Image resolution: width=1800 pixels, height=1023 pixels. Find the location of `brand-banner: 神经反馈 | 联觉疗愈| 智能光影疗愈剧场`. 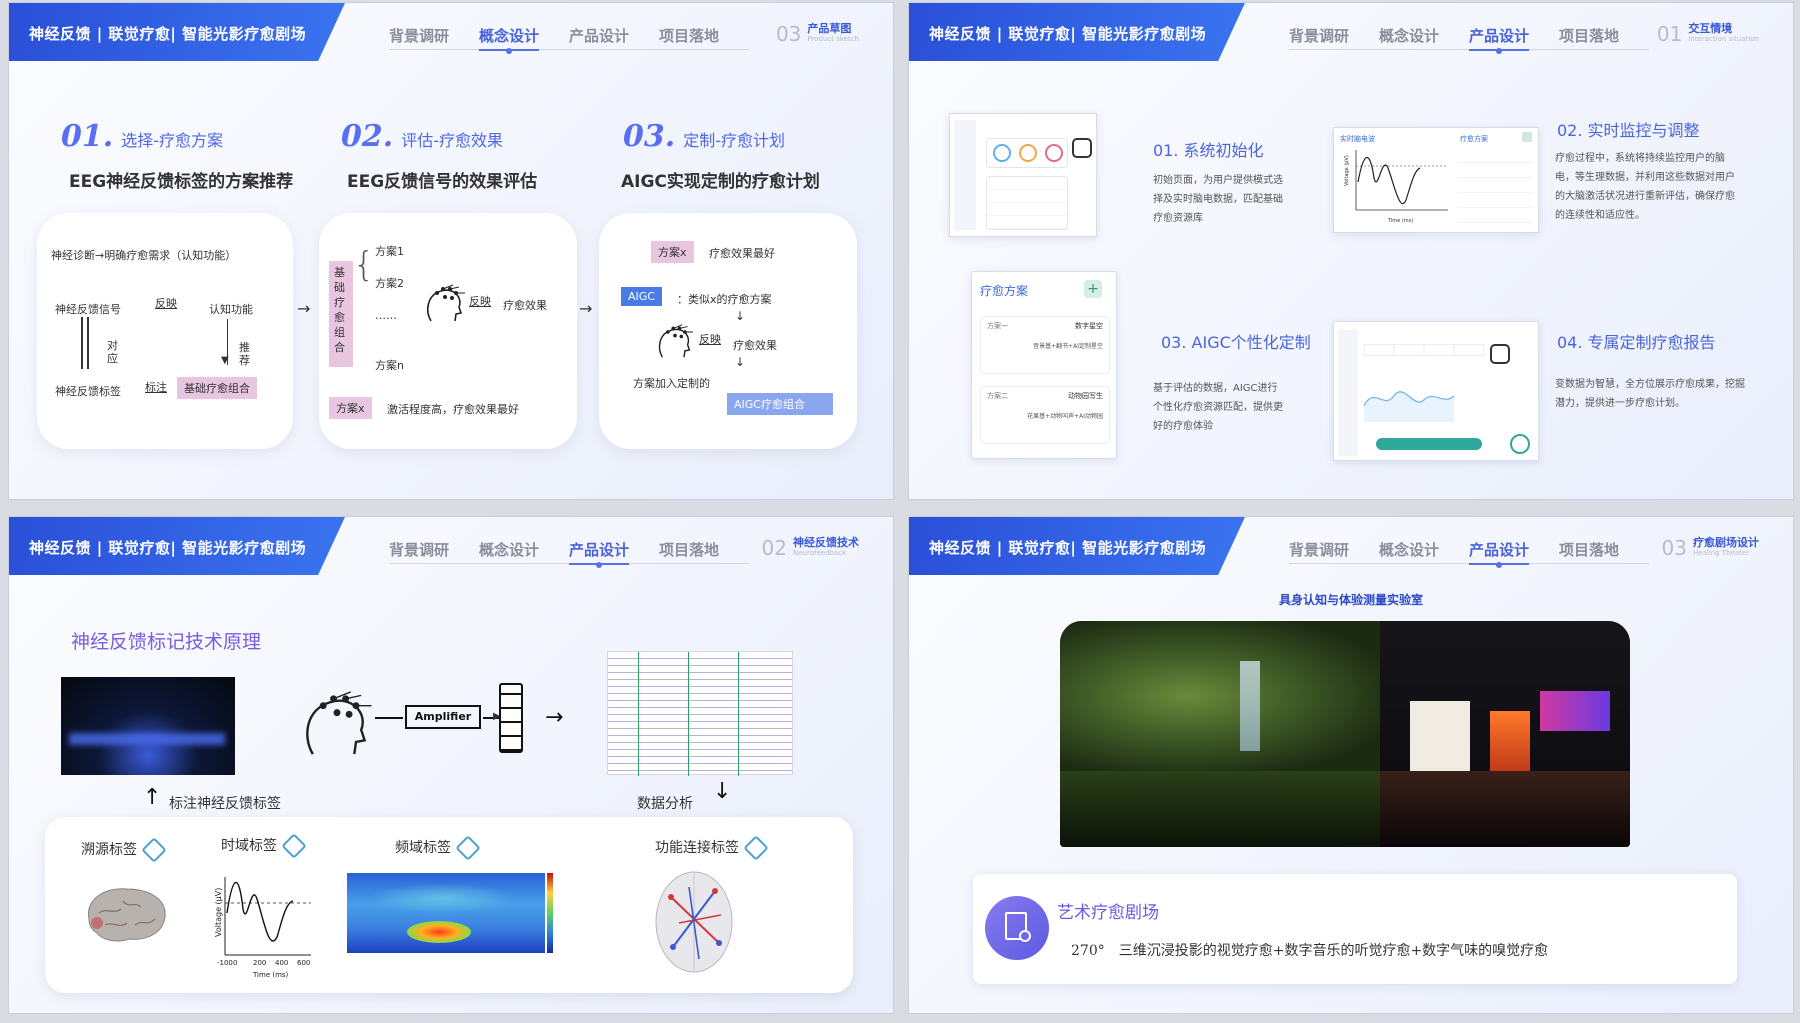

brand-banner: 神经反馈 | 联觉疗愈| 智能光影疗愈剧场 is located at coordinates (177, 32).